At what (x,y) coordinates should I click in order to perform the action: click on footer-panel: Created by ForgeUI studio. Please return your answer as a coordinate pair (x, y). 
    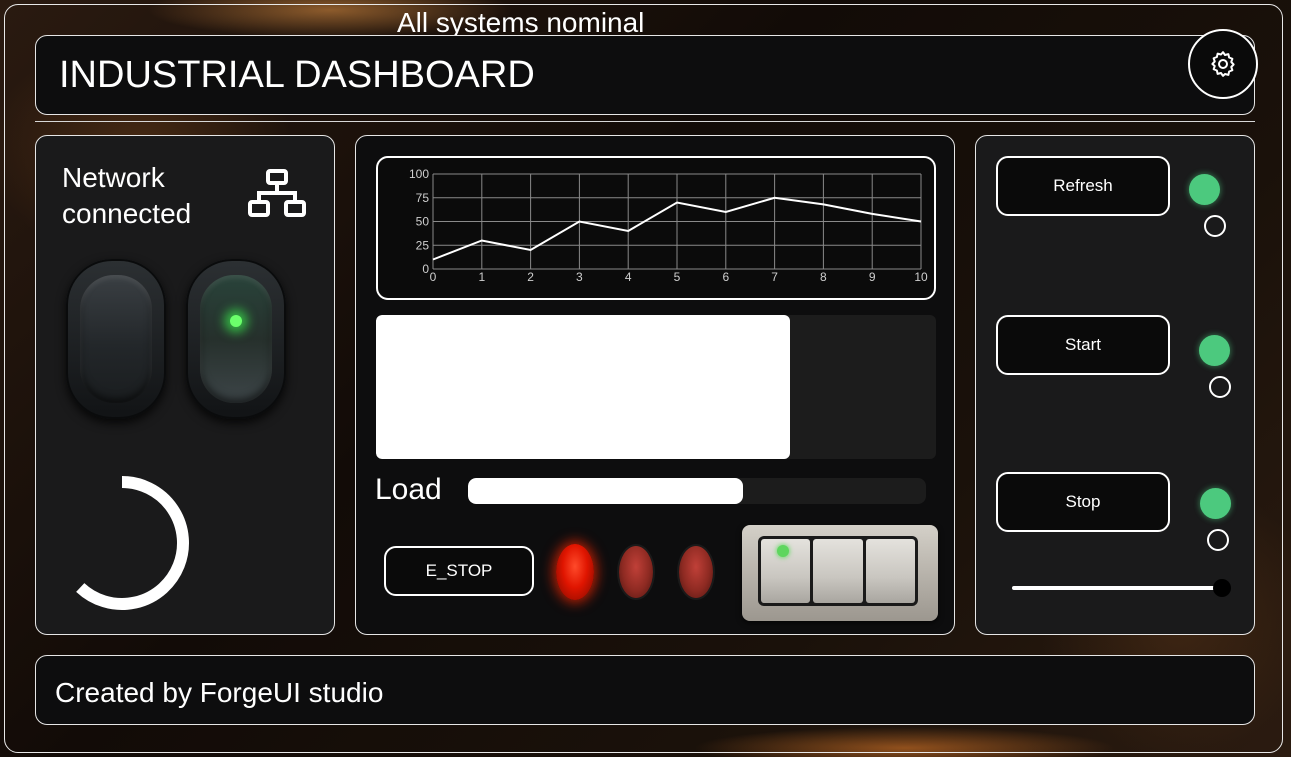
    Looking at the image, I should click on (645, 690).